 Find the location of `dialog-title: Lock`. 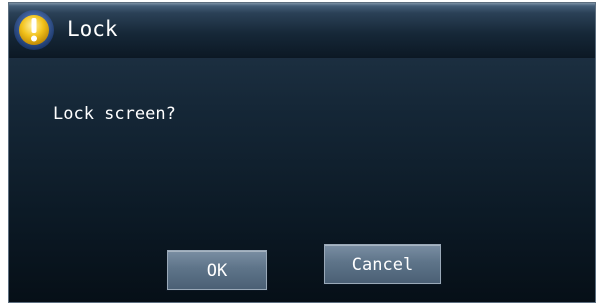

dialog-title: Lock is located at coordinates (92, 29).